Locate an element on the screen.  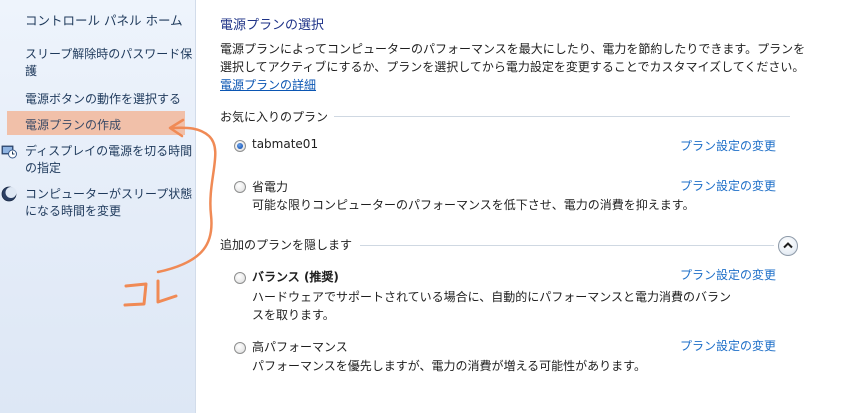
display-clock-icon is located at coordinates (9, 152).